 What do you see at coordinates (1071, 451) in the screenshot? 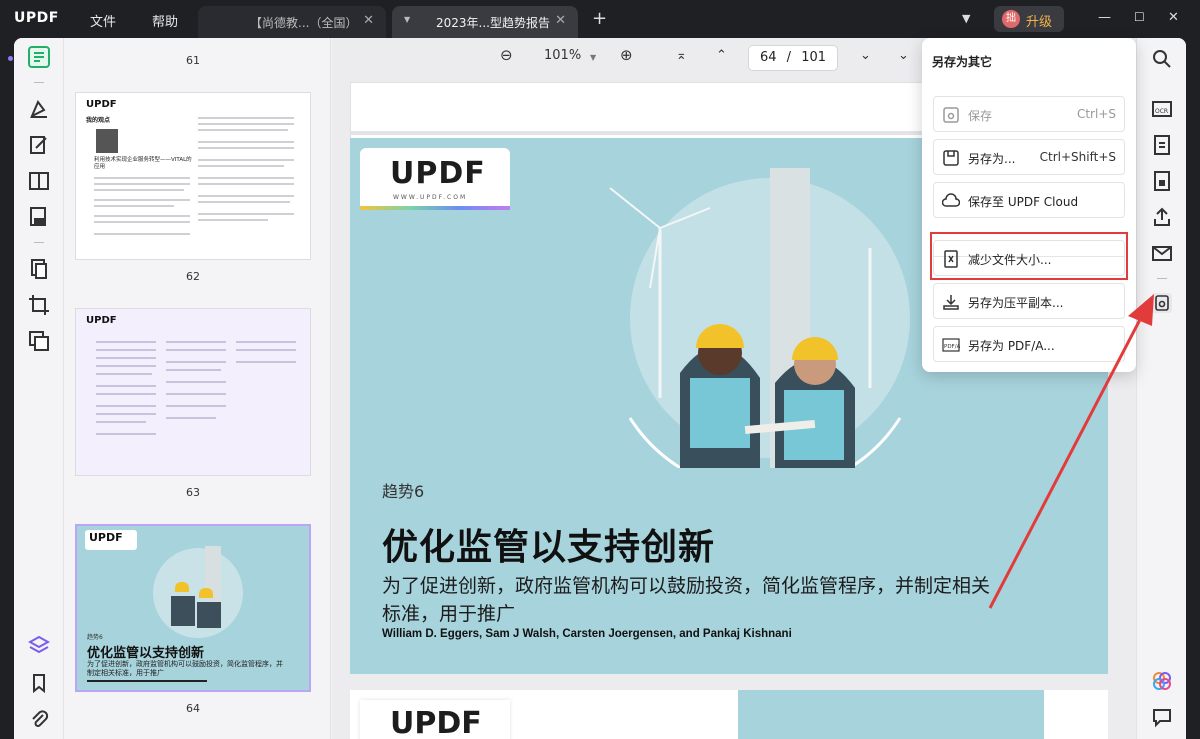
I see `annotation-arrow` at bounding box center [1071, 451].